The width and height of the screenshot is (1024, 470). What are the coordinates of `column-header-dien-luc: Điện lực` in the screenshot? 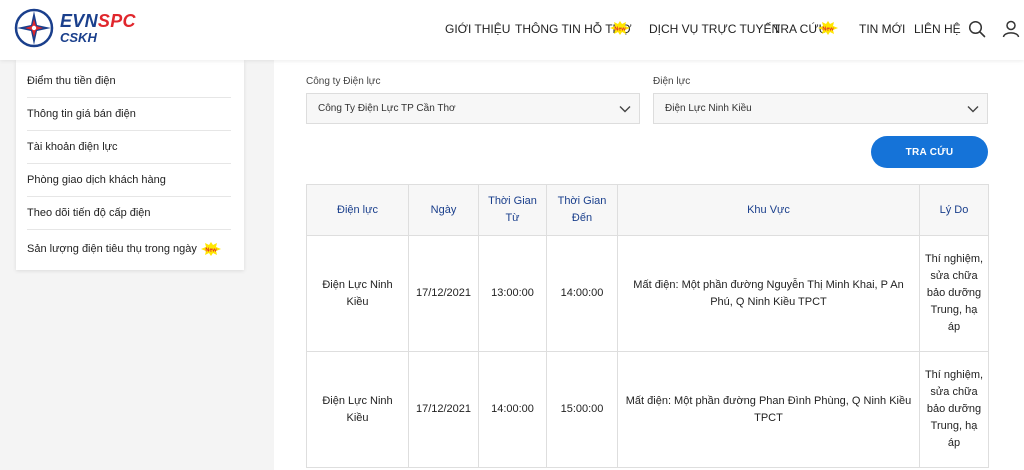 It's located at (357, 210).